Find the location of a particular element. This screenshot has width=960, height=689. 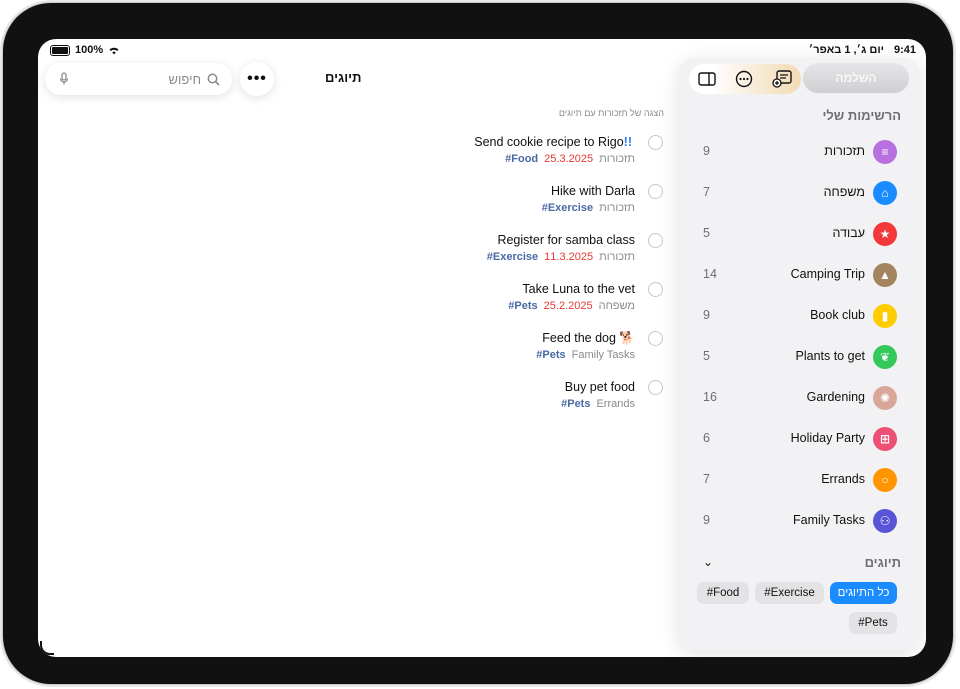

page-title: תיוגים is located at coordinates (343, 77).